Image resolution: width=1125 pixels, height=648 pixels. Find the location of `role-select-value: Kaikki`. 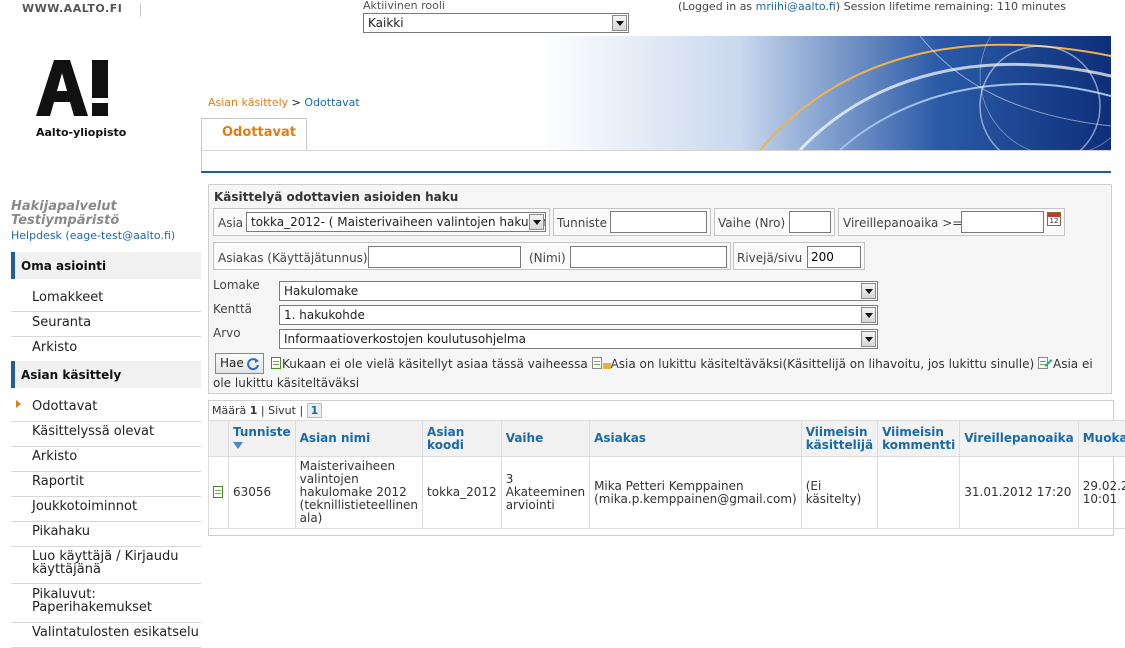

role-select-value: Kaikki is located at coordinates (386, 23).